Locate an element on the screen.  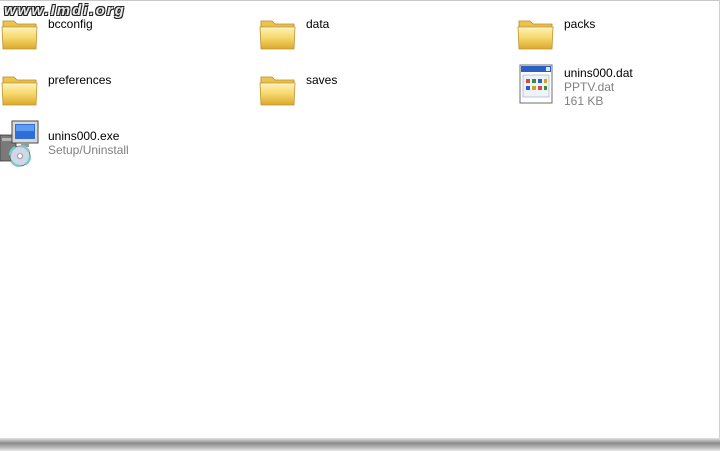
file-item-unins000-dat: unins000.dat PPTV.dat 161 KB is located at coordinates (574, 86).